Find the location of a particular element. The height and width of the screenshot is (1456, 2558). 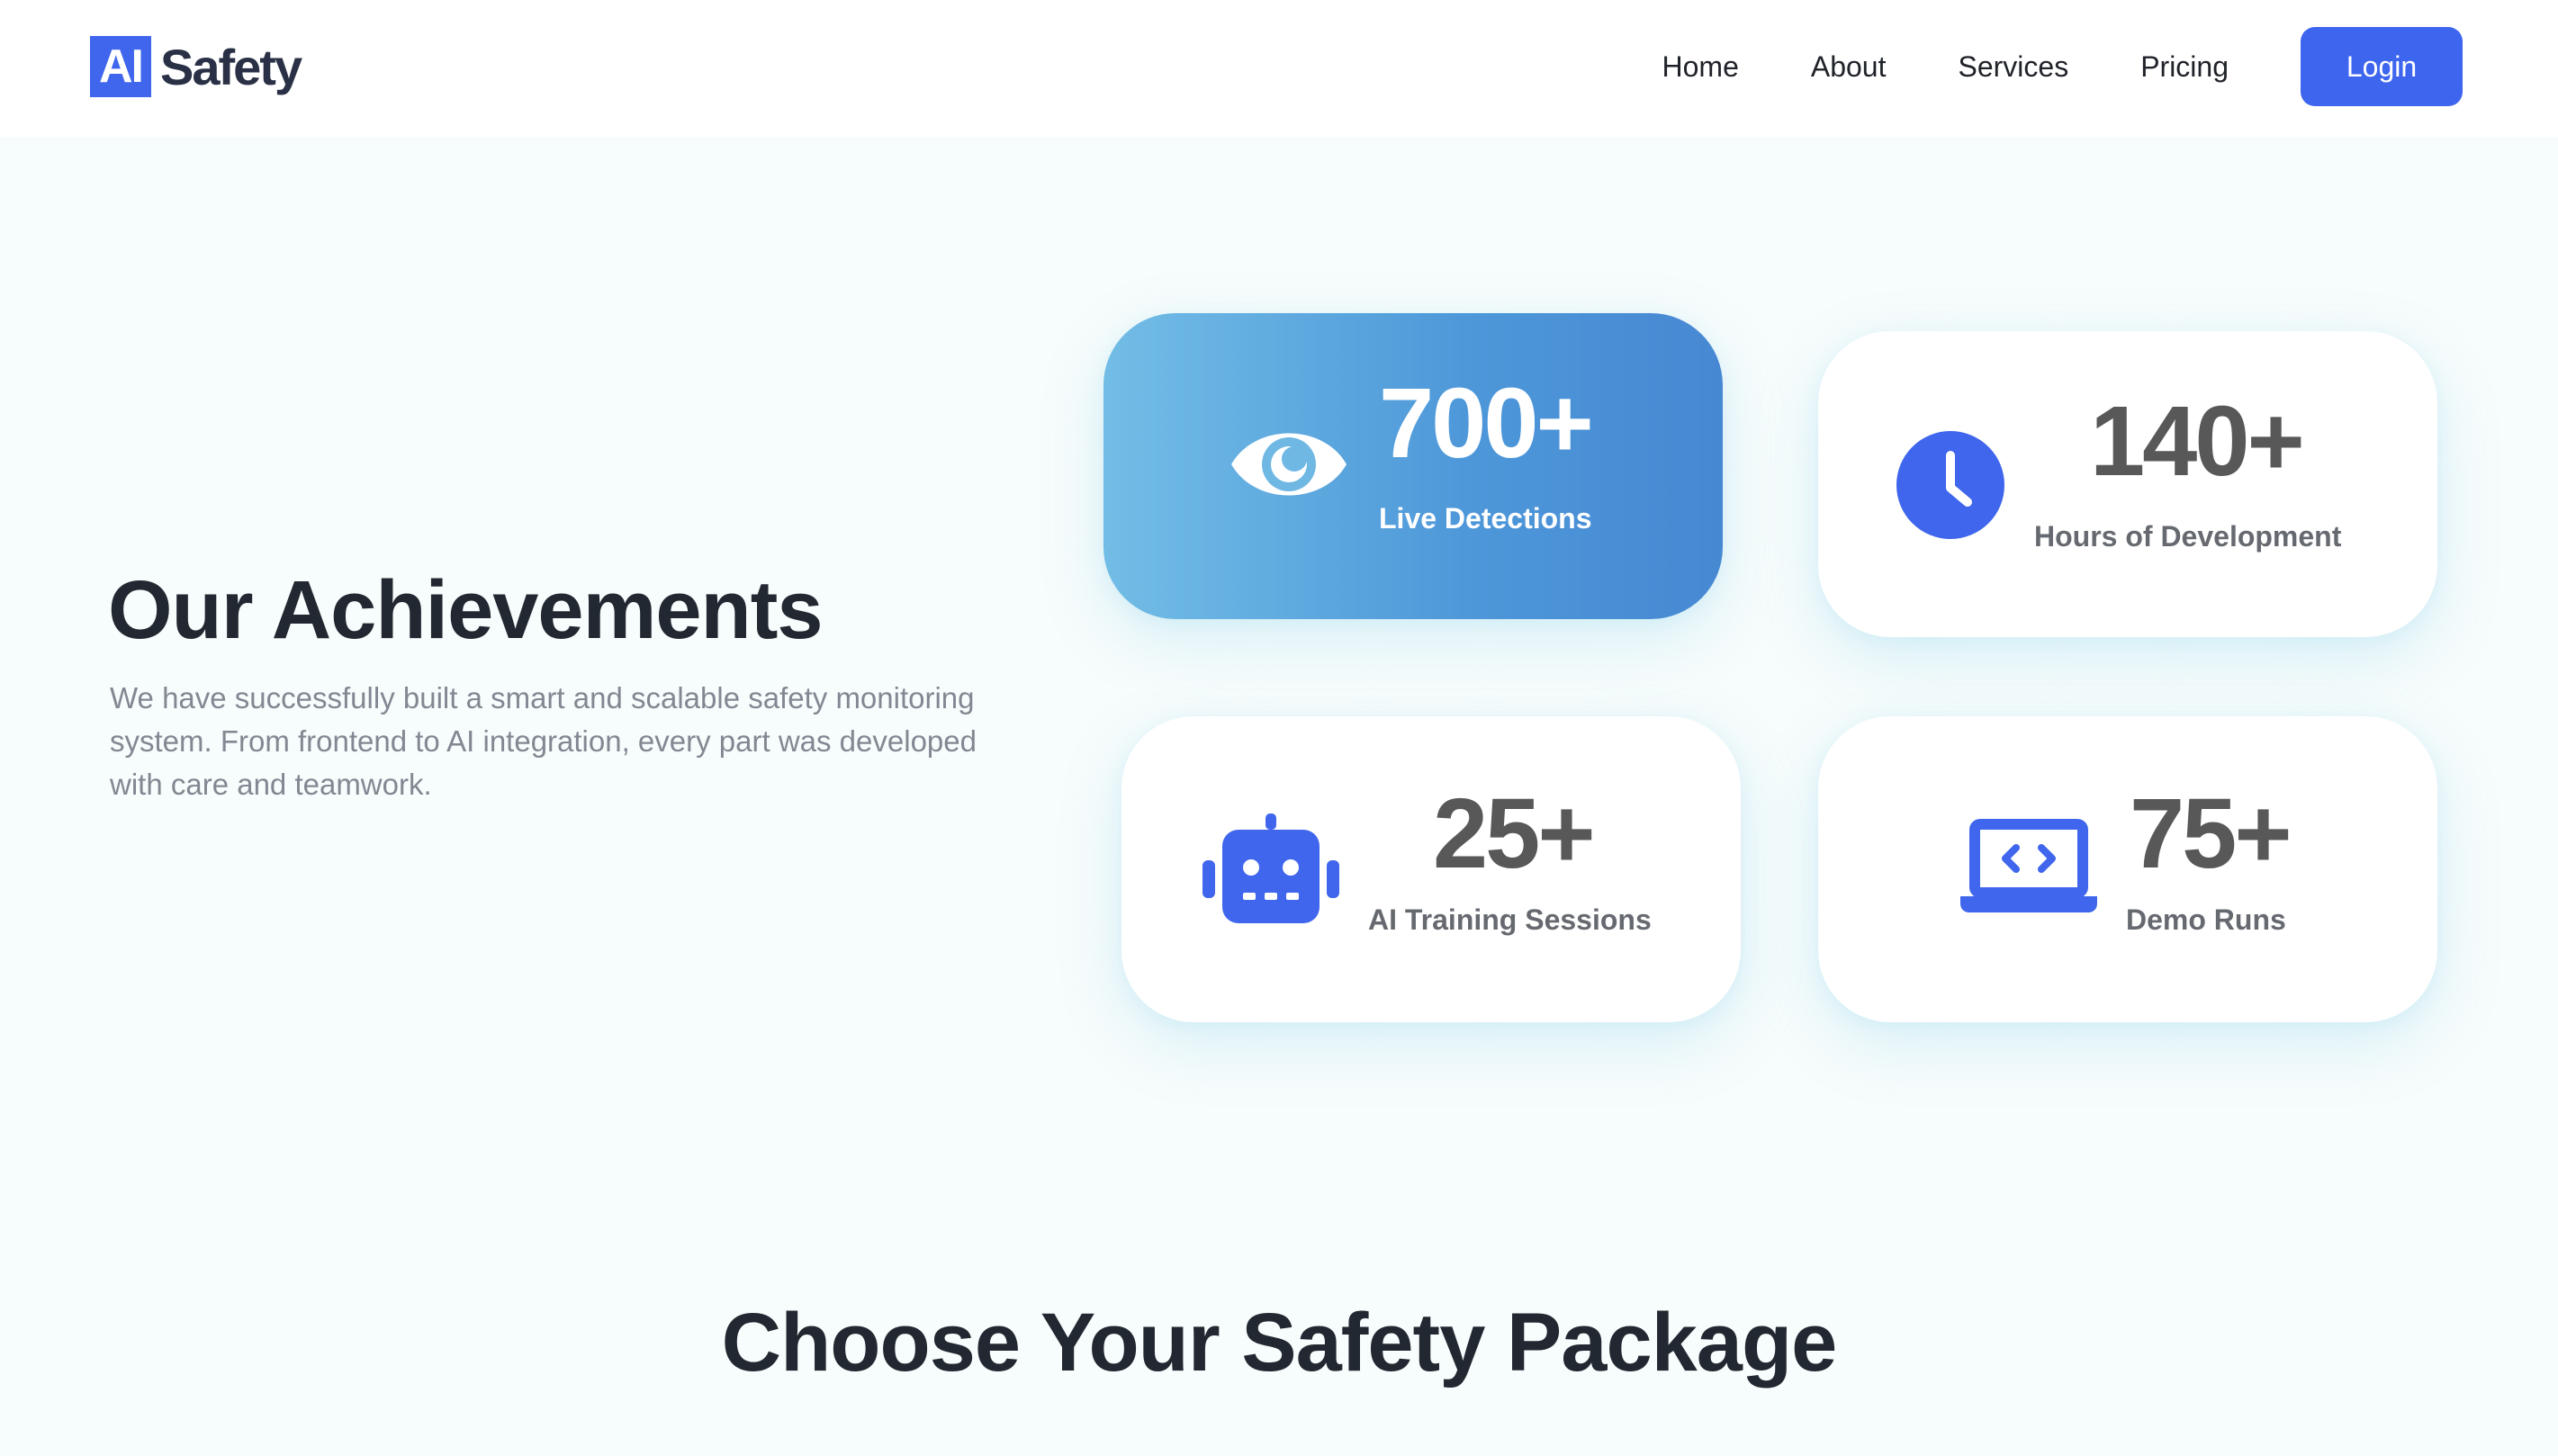

packages-title: Choose Your Safety Package is located at coordinates (1279, 1343).